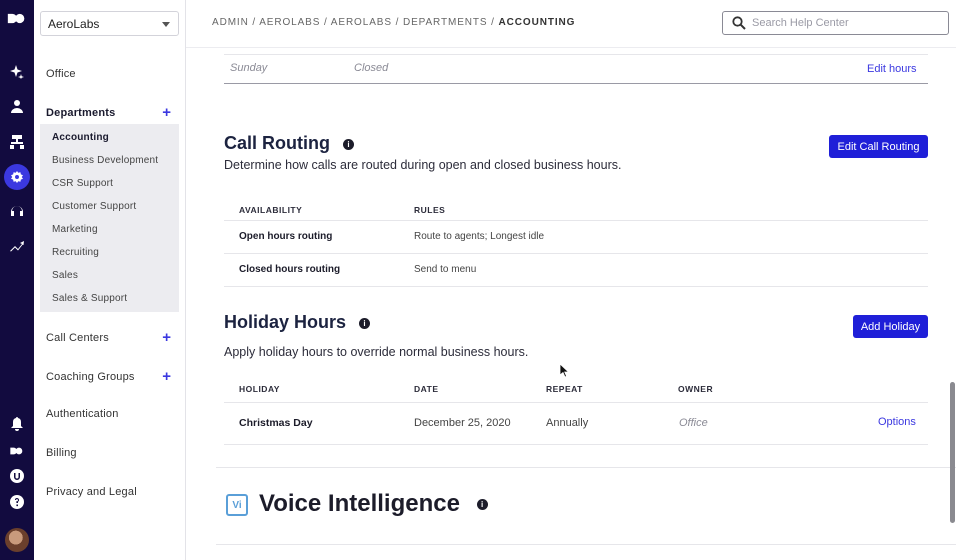 The image size is (956, 560). I want to click on add-coaching-group-icon: +, so click(166, 376).